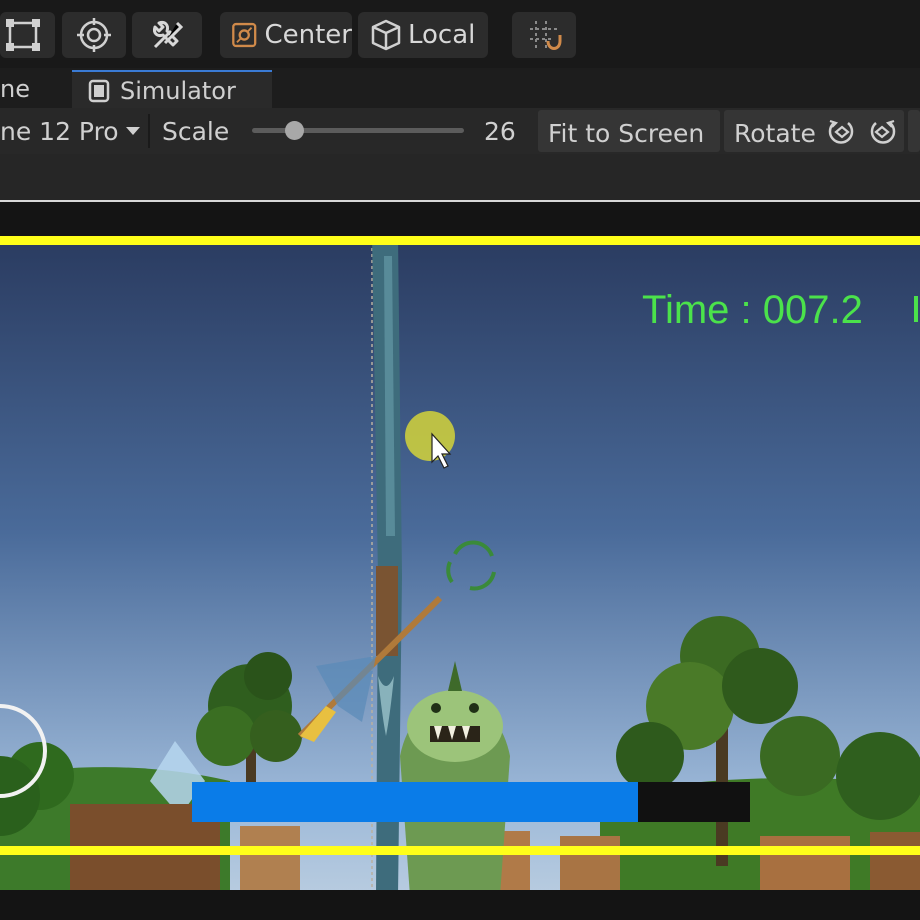 This screenshot has height=920, width=920. What do you see at coordinates (460, 177) in the screenshot?
I see `simulator-empty-strip` at bounding box center [460, 177].